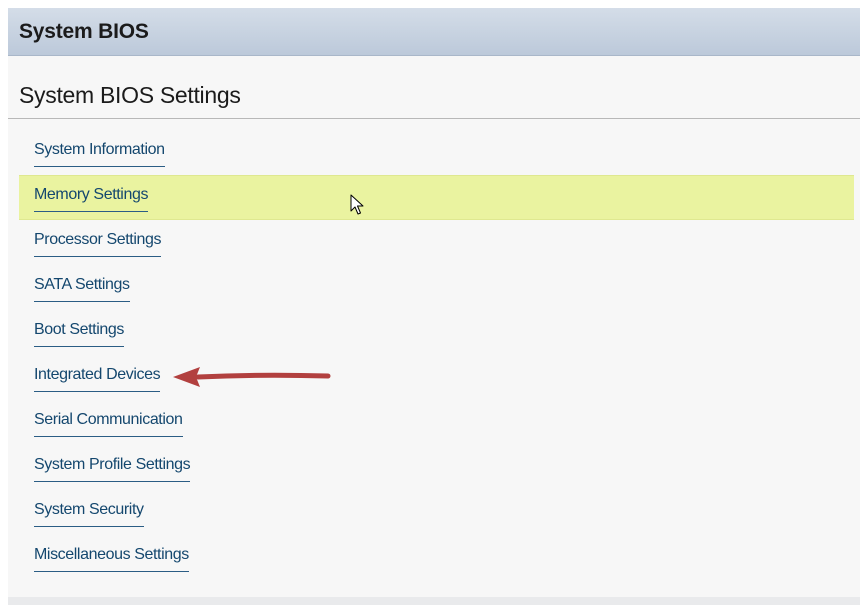 This screenshot has width=860, height=605. Describe the element at coordinates (434, 32) in the screenshot. I see `title-bar: System BIOS` at that location.